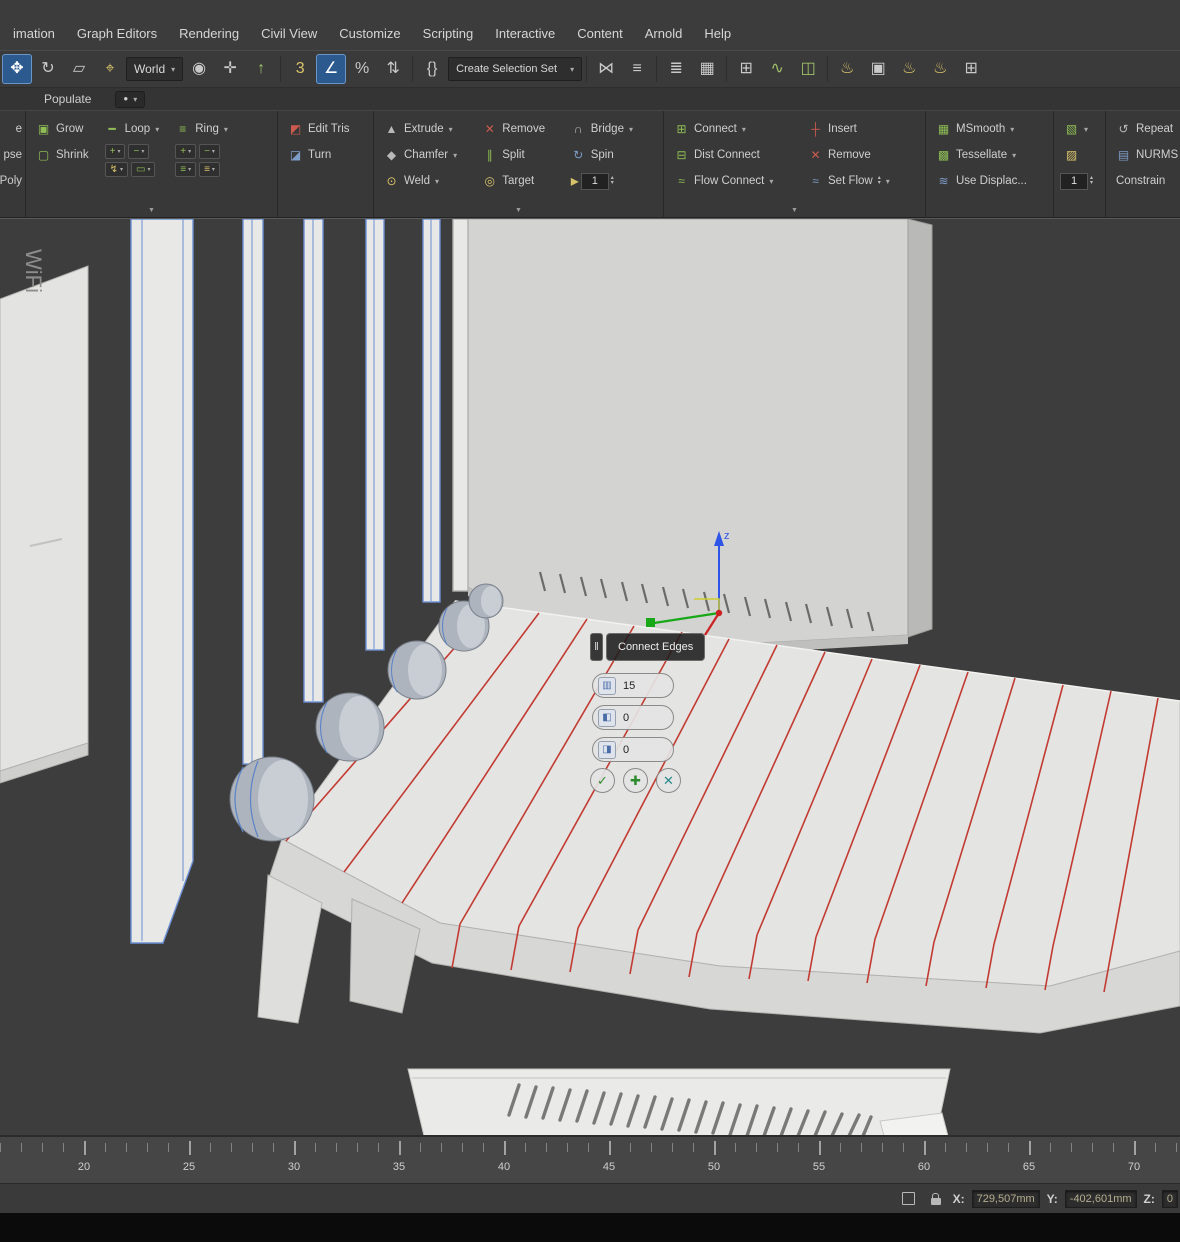 Image resolution: width=1180 pixels, height=1242 pixels. What do you see at coordinates (199, 69) in the screenshot?
I see `use-pivot-center-button: ◉` at bounding box center [199, 69].